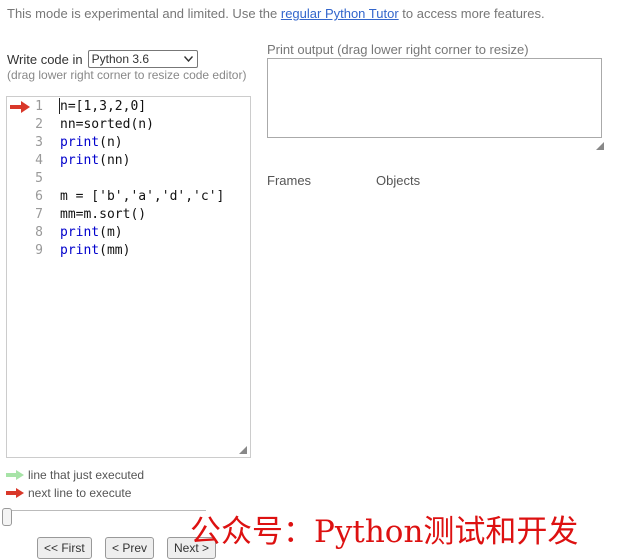 The width and height of the screenshot is (640, 559). I want to click on code-line: 1 n=[1,3,2,0], so click(128, 107).